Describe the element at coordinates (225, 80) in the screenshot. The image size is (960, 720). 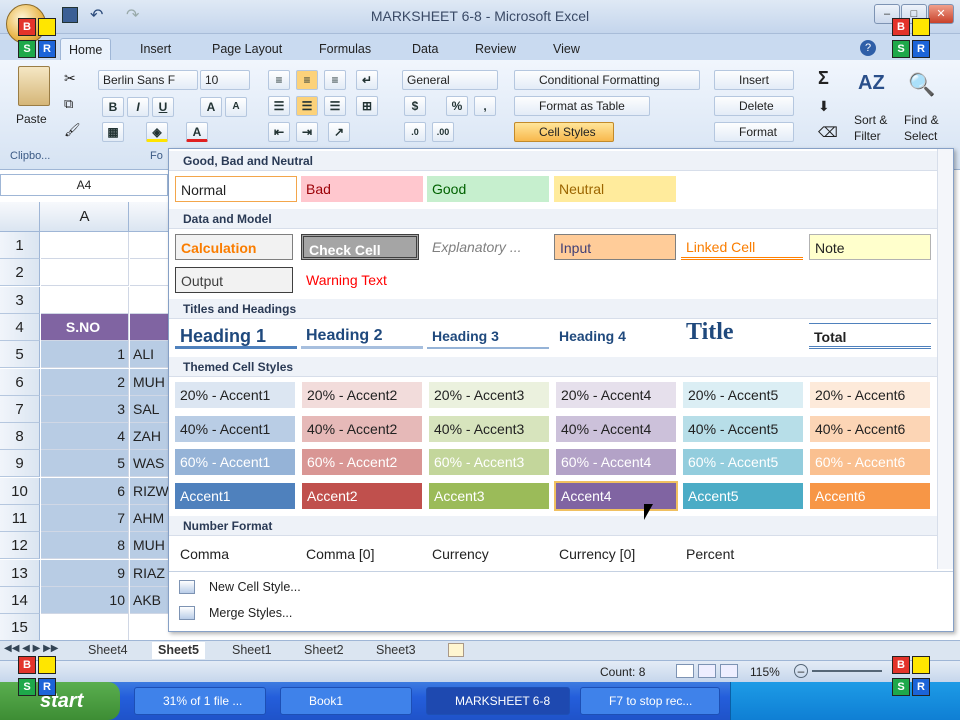
I see `font-size-select: 10` at that location.